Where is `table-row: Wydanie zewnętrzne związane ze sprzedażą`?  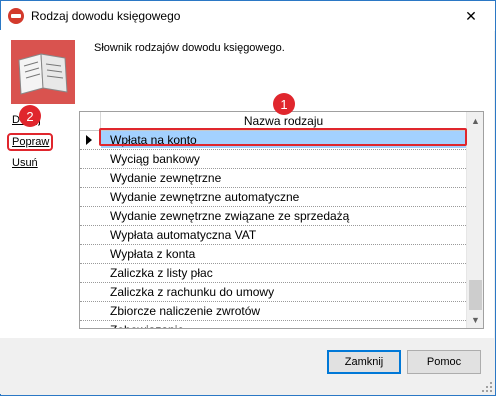
table-row: Wydanie zewnętrzne związane ze sprzedażą is located at coordinates (273, 216).